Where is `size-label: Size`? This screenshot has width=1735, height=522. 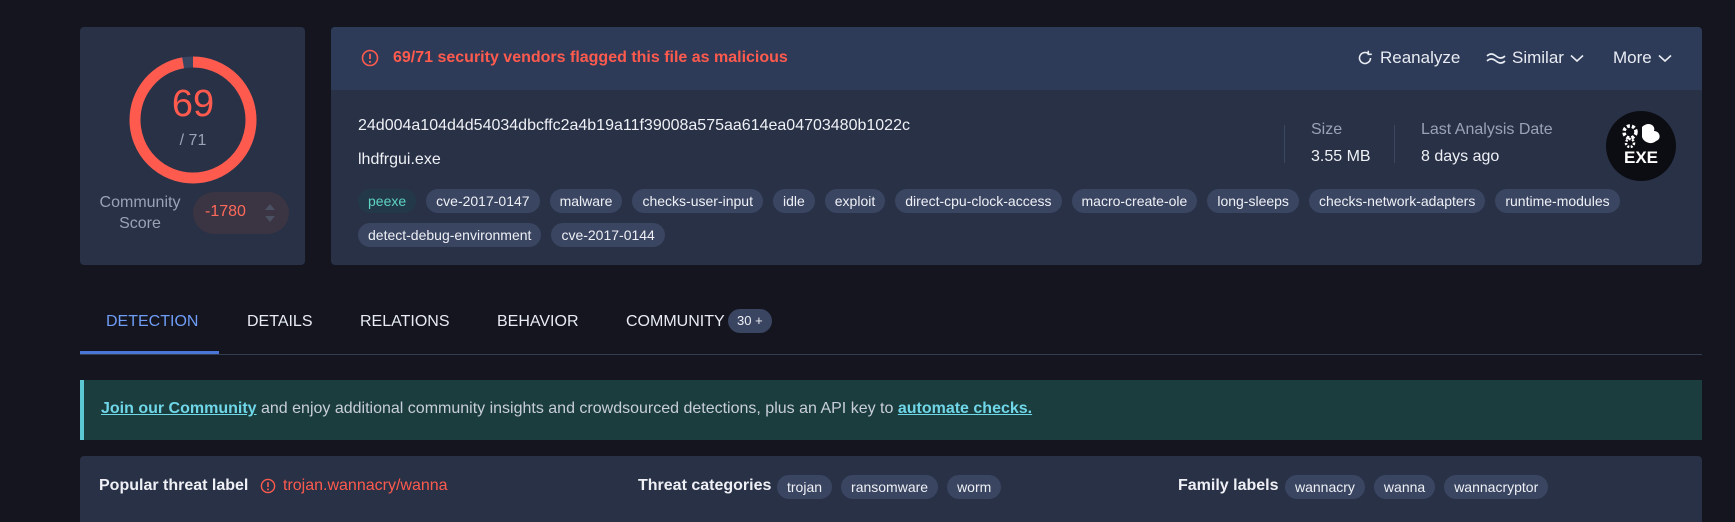
size-label: Size is located at coordinates (1327, 129).